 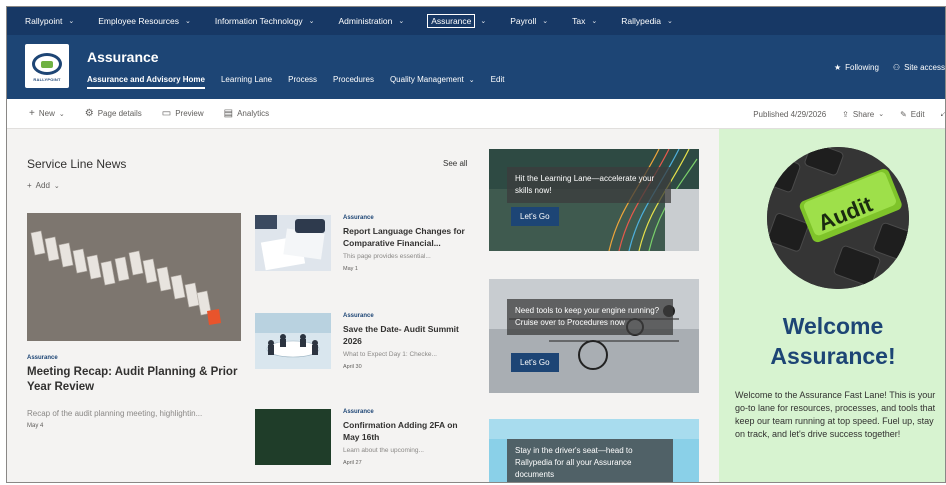 What do you see at coordinates (32, 113) in the screenshot?
I see `plus-icon: +` at bounding box center [32, 113].